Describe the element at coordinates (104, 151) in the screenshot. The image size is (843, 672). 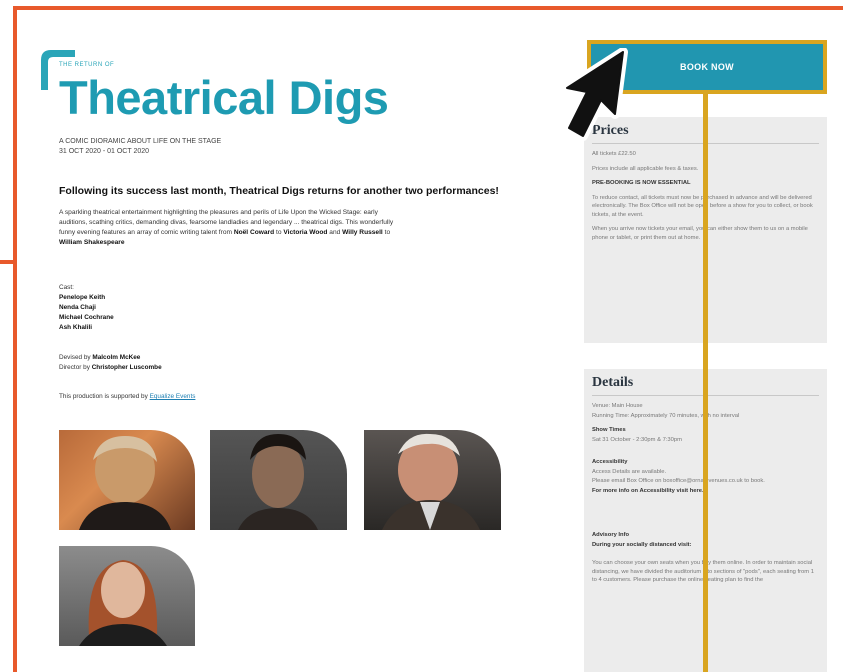
I see `subtitle-dates: 31 OCT 2020 - 01 OCT 2020` at that location.